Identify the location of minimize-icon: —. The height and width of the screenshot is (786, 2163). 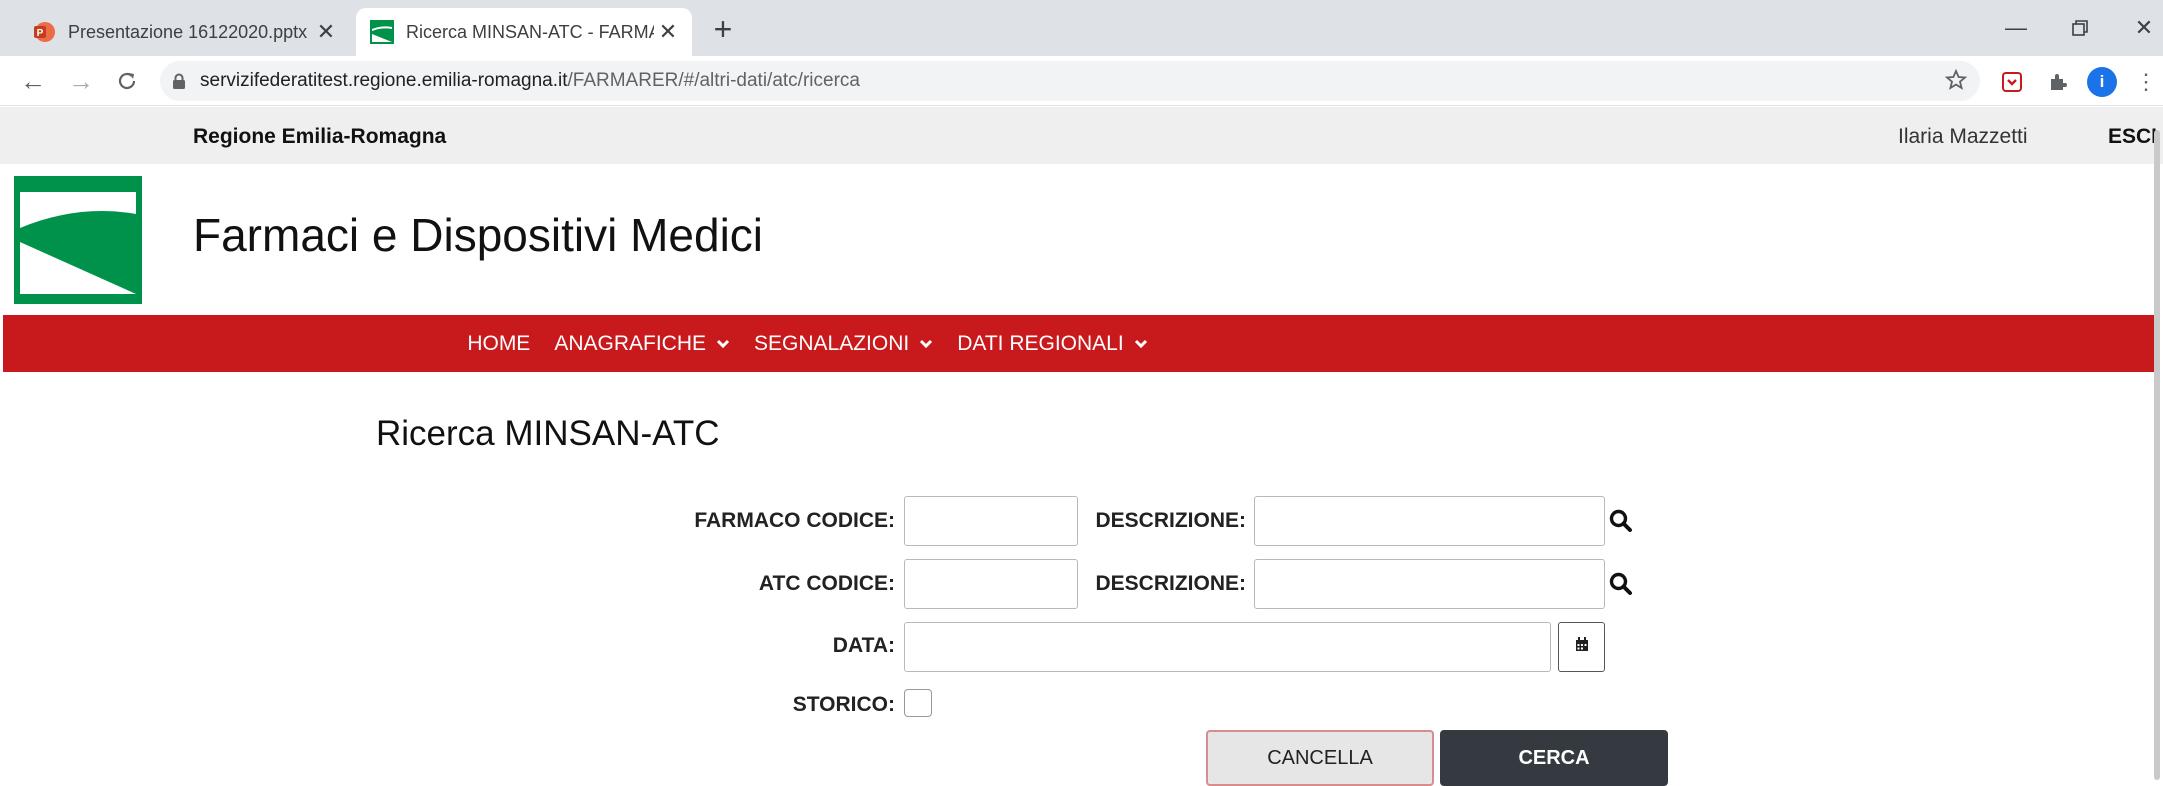
(2016, 28).